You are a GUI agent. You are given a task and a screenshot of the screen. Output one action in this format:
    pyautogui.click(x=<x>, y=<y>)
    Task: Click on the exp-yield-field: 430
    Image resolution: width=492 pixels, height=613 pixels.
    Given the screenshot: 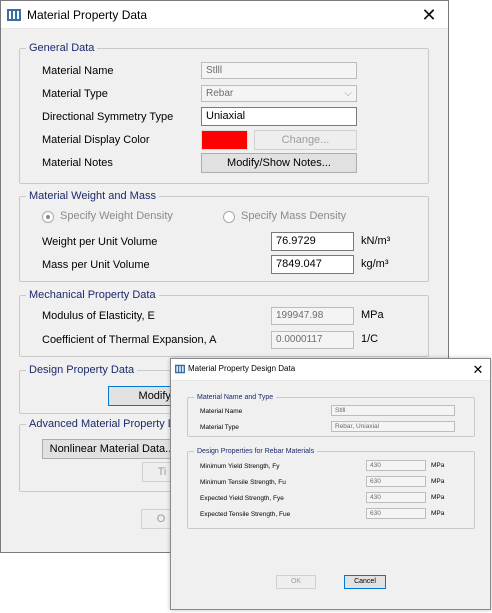 What is the action you would take?
    pyautogui.click(x=396, y=497)
    